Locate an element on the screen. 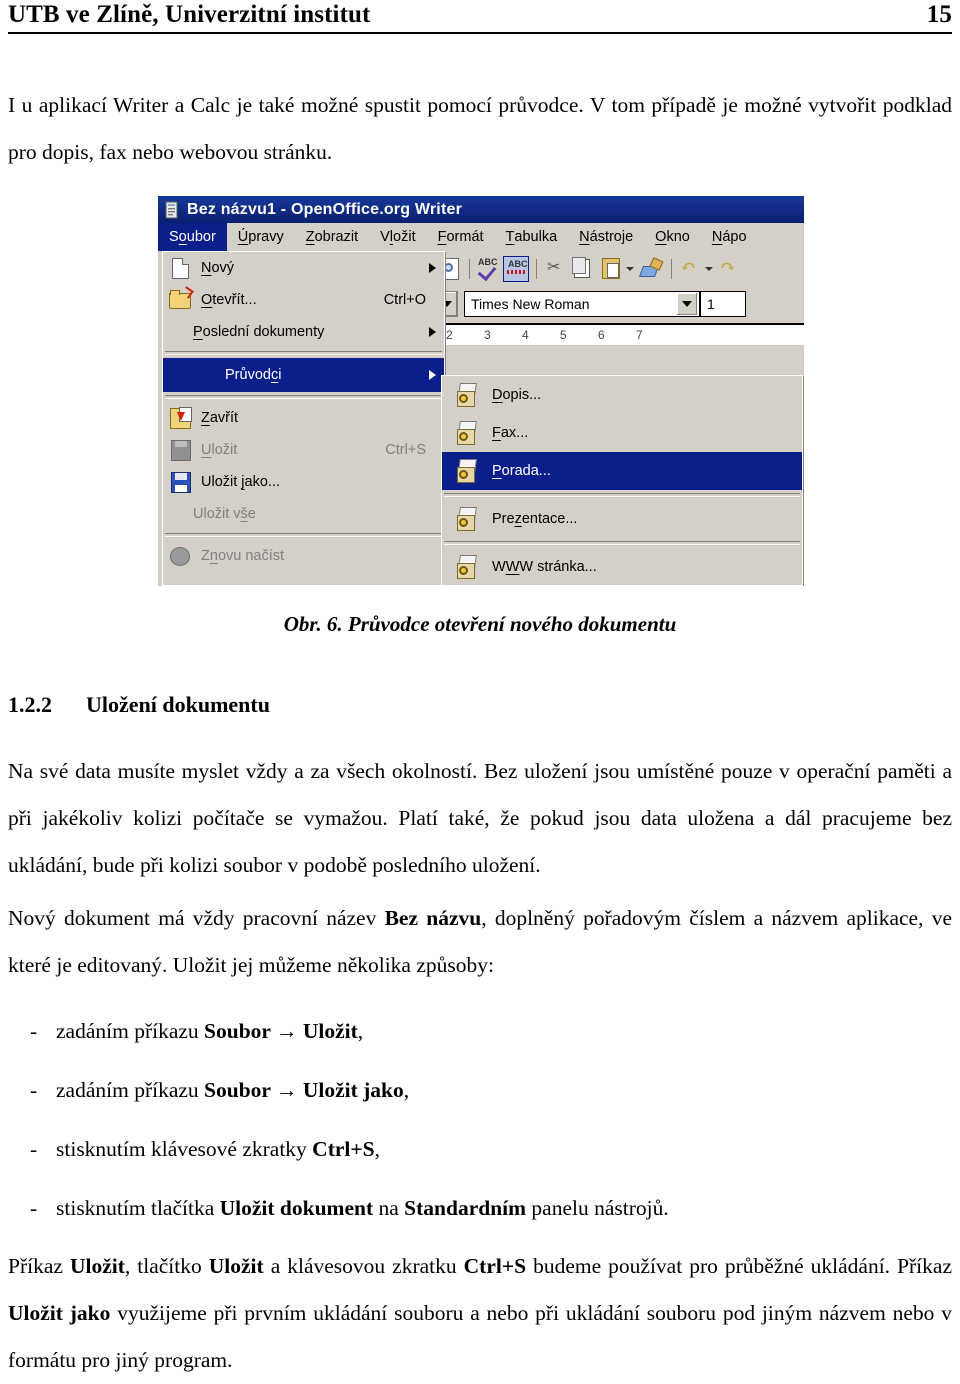  font-size-value: 1 is located at coordinates (711, 304).